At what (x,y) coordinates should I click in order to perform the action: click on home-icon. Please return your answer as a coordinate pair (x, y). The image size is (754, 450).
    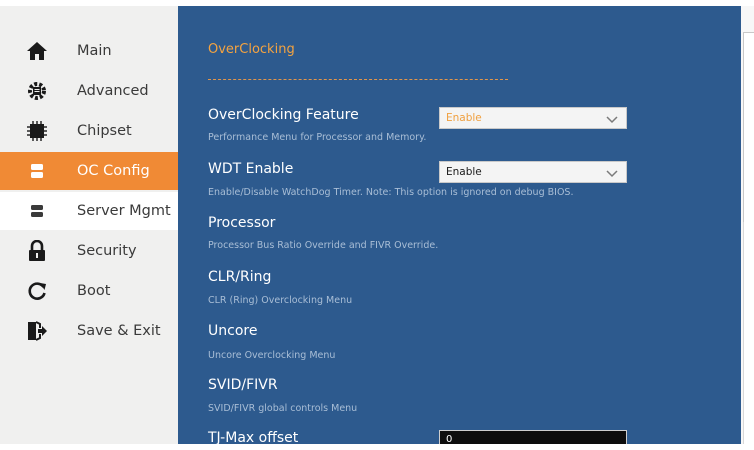
    Looking at the image, I should click on (37, 51).